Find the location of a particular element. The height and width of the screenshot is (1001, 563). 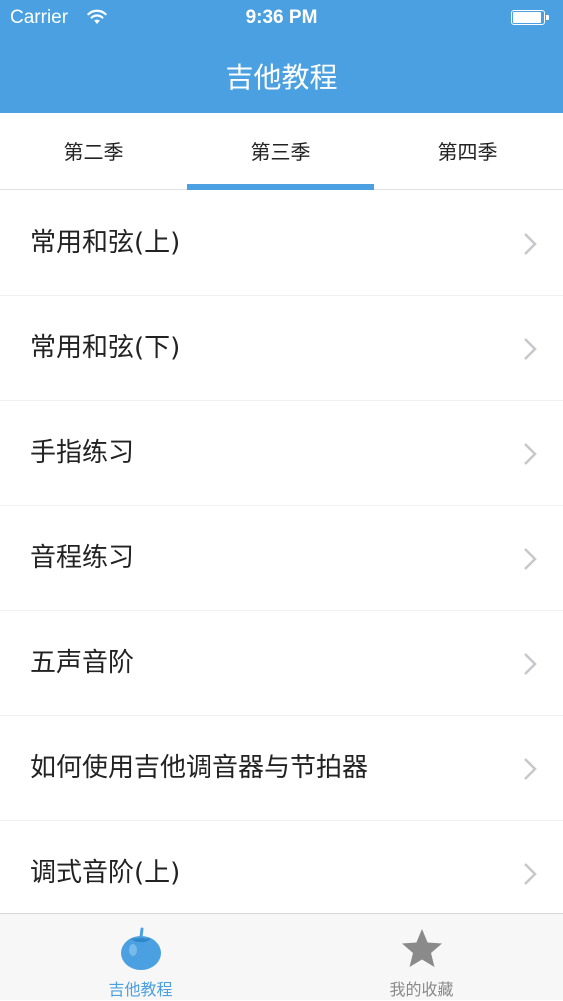

tabbar-label: 我的收藏 is located at coordinates (421, 989).